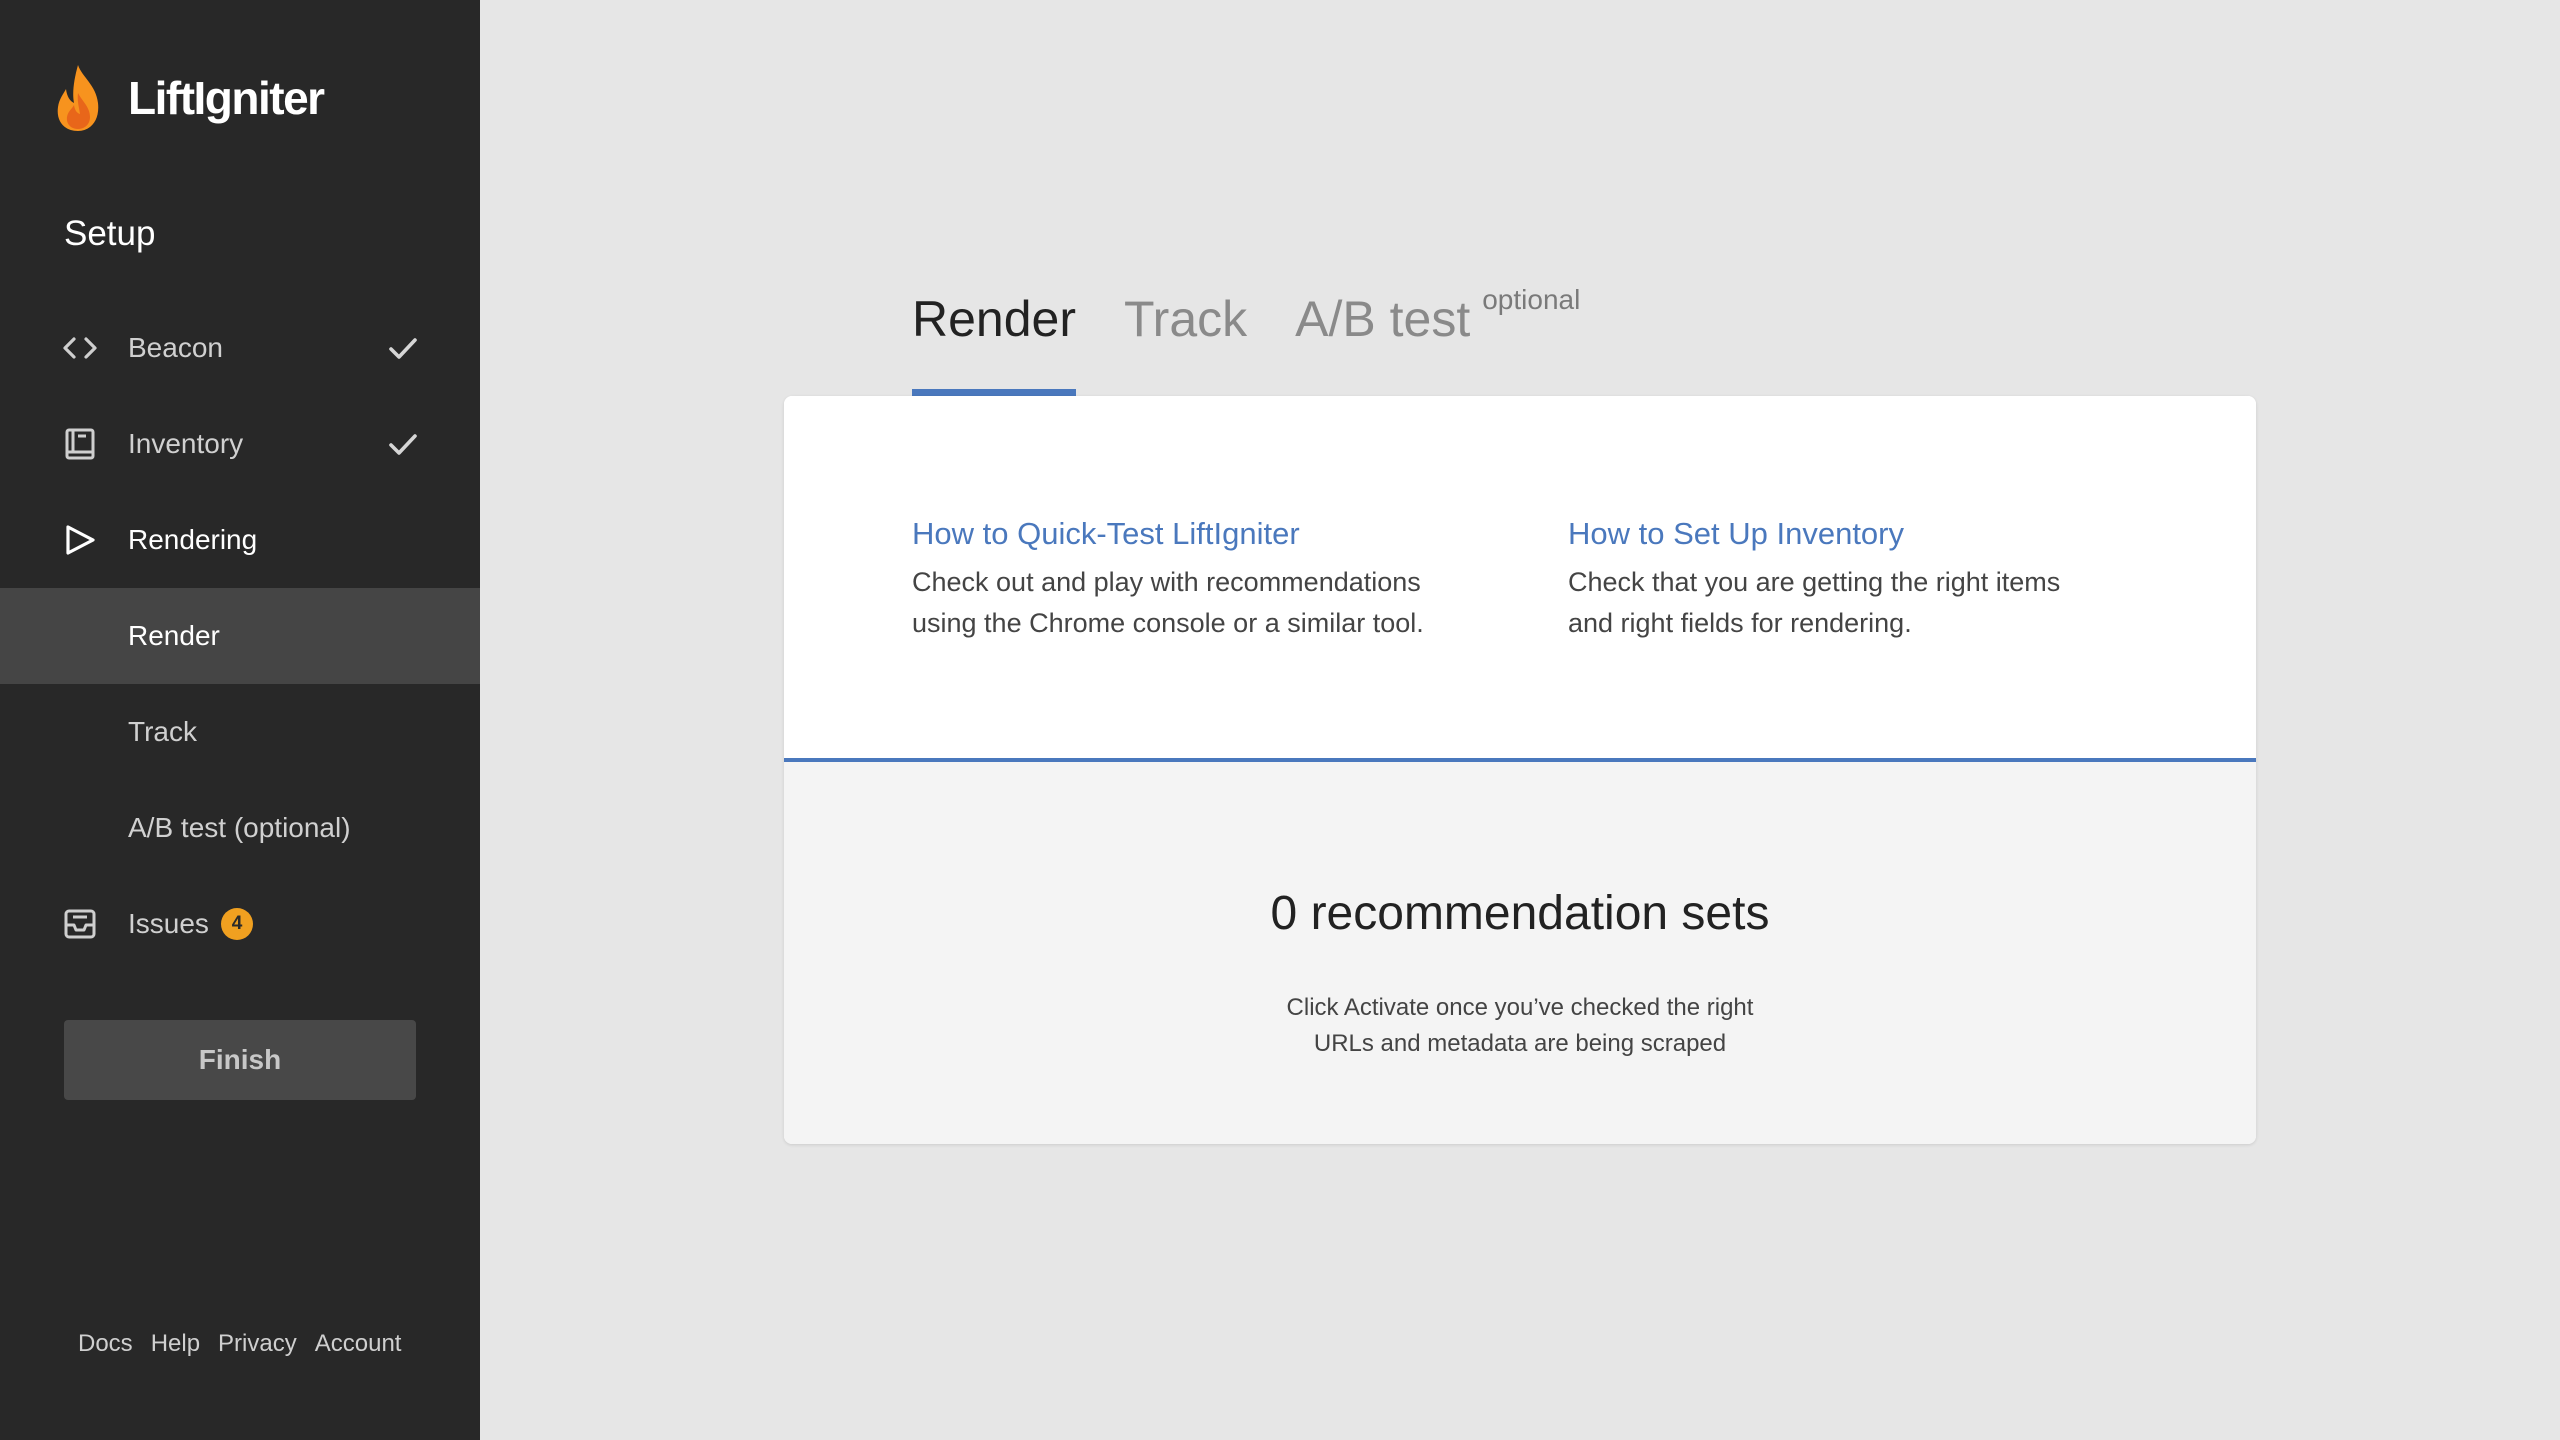  What do you see at coordinates (1740, 623) in the screenshot?
I see `help-description-line: and right fields for rendering.` at bounding box center [1740, 623].